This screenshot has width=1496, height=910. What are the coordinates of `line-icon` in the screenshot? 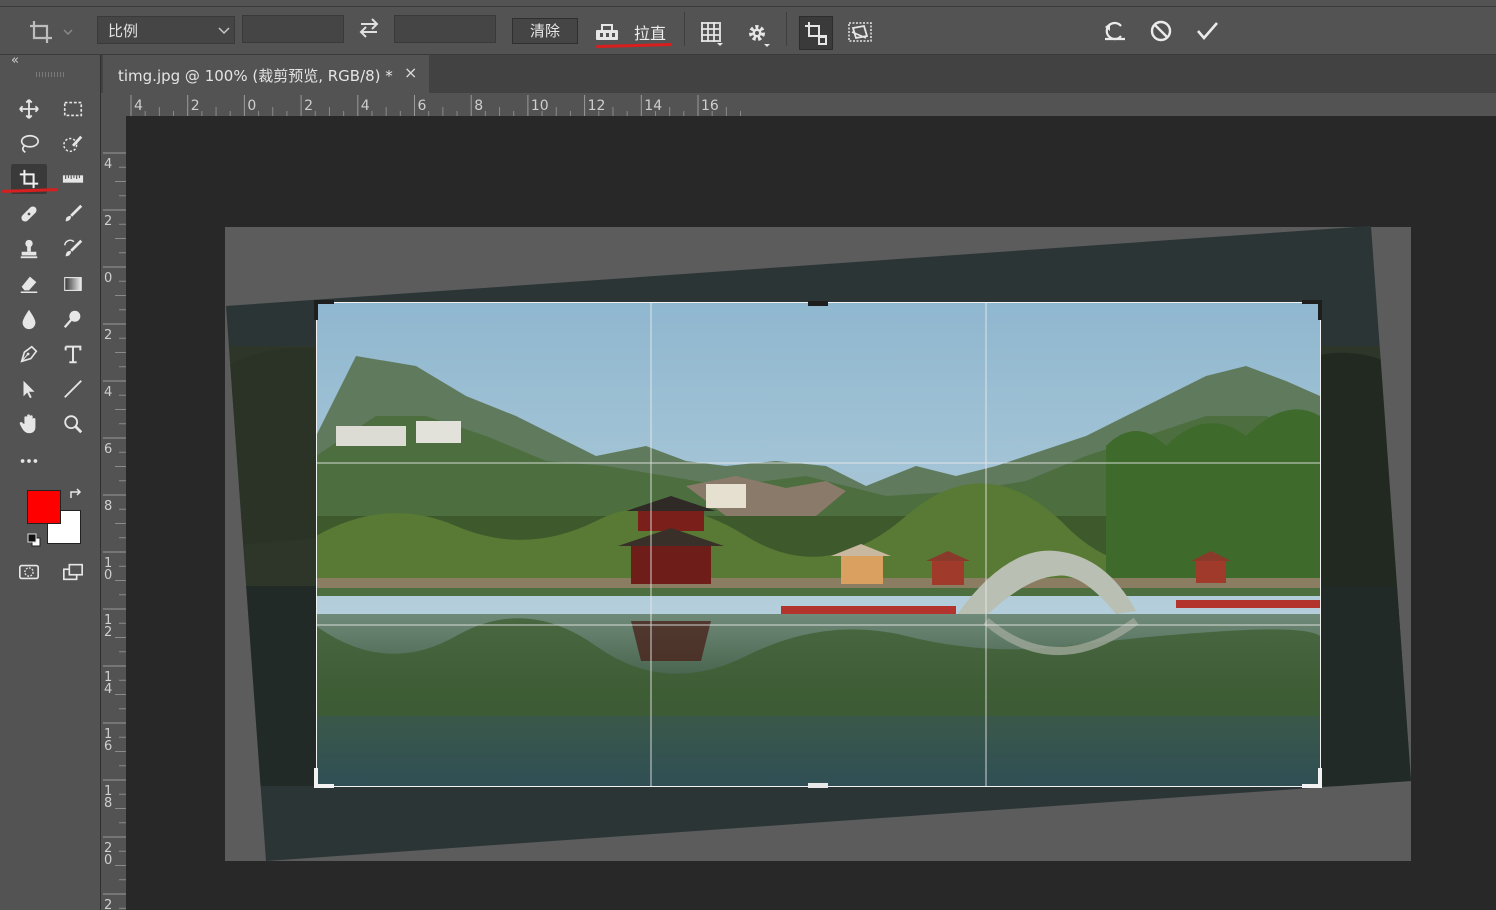 It's located at (73, 389).